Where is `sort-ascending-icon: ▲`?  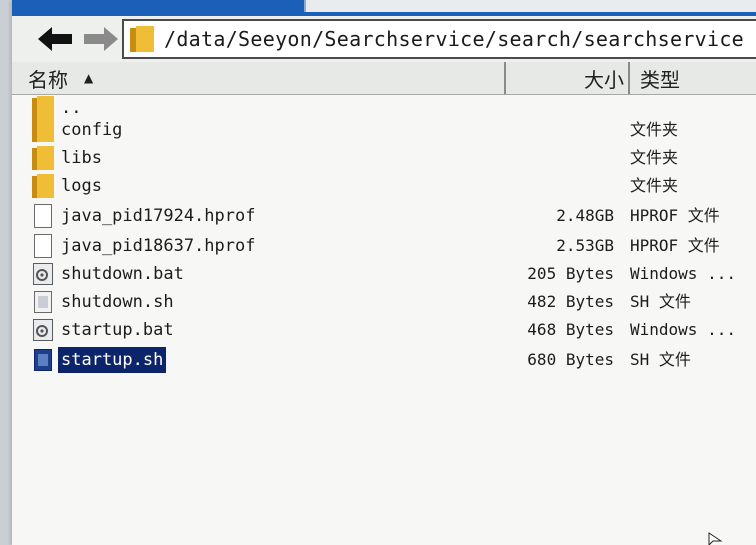
sort-ascending-icon: ▲ is located at coordinates (89, 78).